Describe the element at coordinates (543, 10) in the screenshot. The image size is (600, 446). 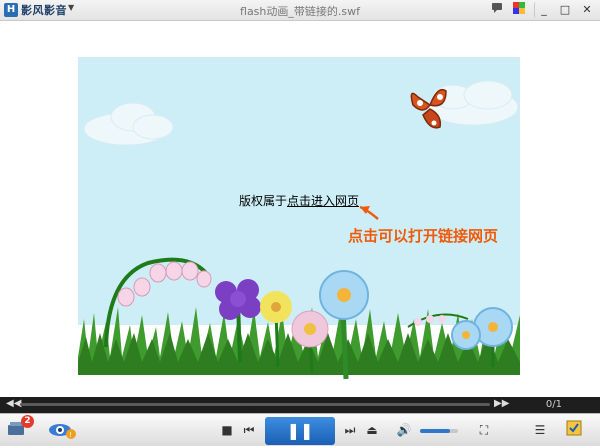
I see `minimize-icon: _` at that location.